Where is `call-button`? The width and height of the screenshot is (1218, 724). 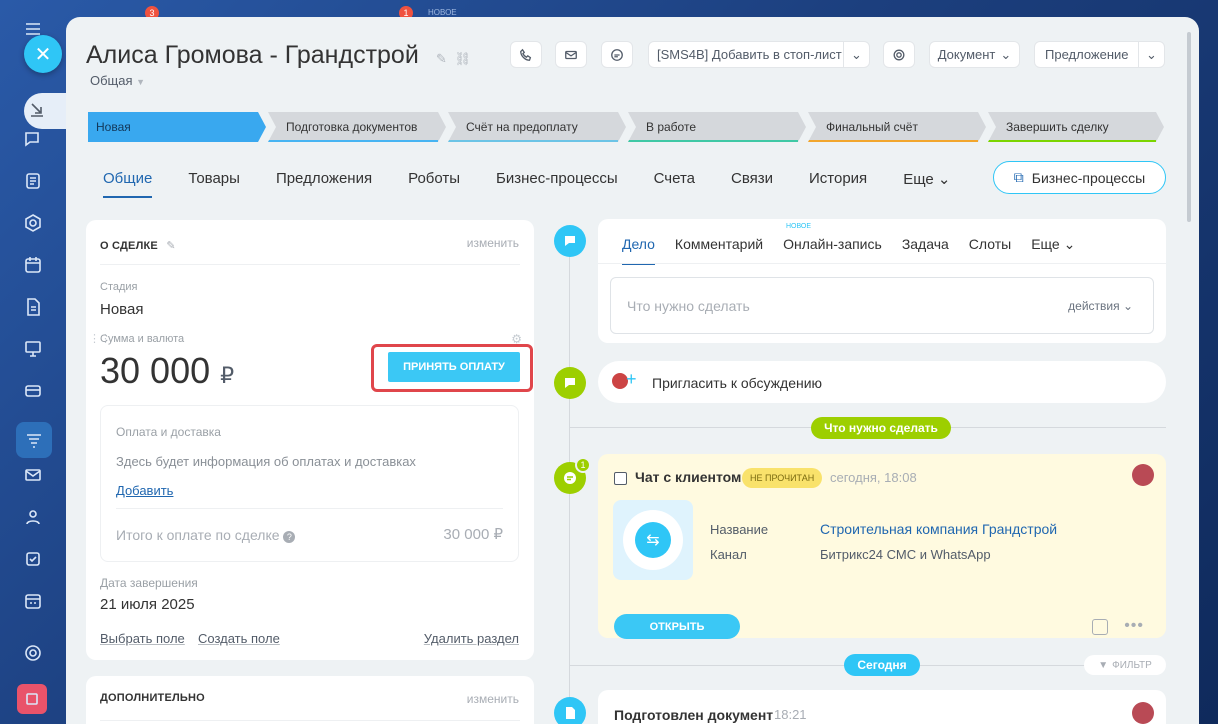
call-button is located at coordinates (526, 54).